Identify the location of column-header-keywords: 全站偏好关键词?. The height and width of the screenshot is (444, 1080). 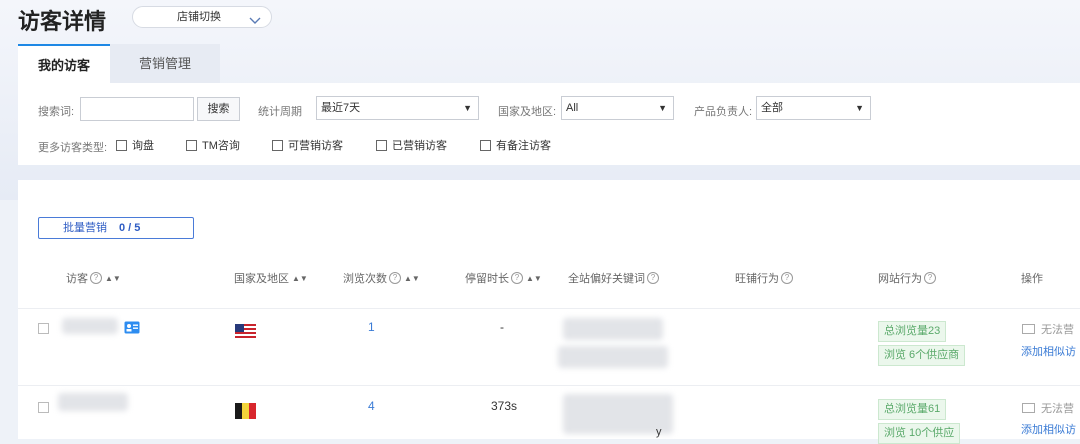
(613, 278).